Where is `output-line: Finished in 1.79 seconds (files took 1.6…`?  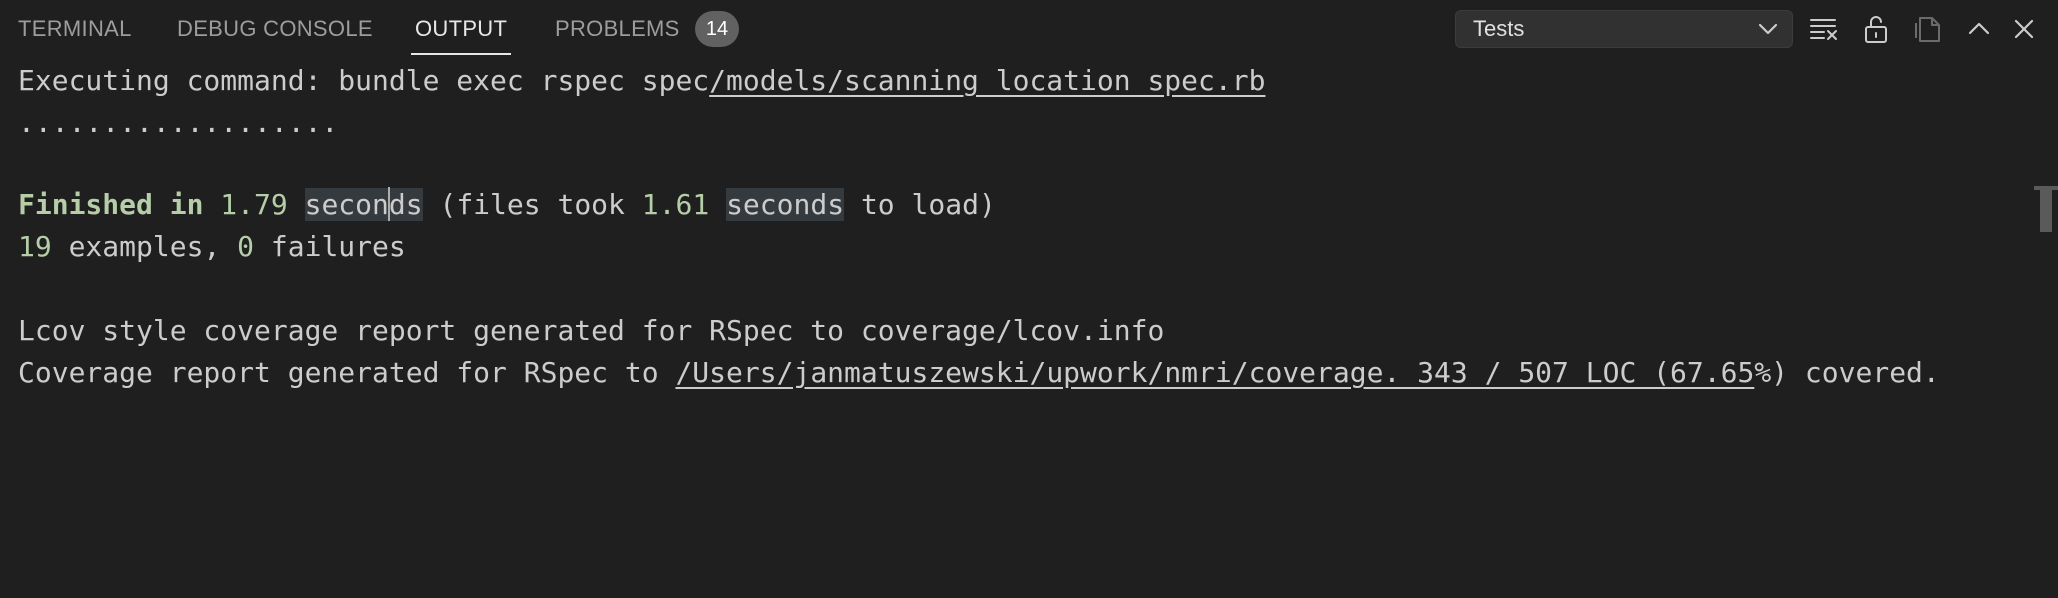 output-line: Finished in 1.79 seconds (files took 1.6… is located at coordinates (507, 205).